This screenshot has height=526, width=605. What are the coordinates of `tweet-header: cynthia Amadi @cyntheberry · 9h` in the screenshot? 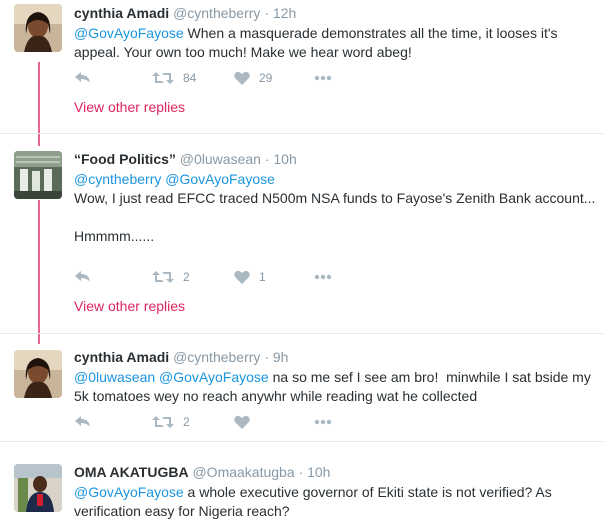 It's located at (335, 357).